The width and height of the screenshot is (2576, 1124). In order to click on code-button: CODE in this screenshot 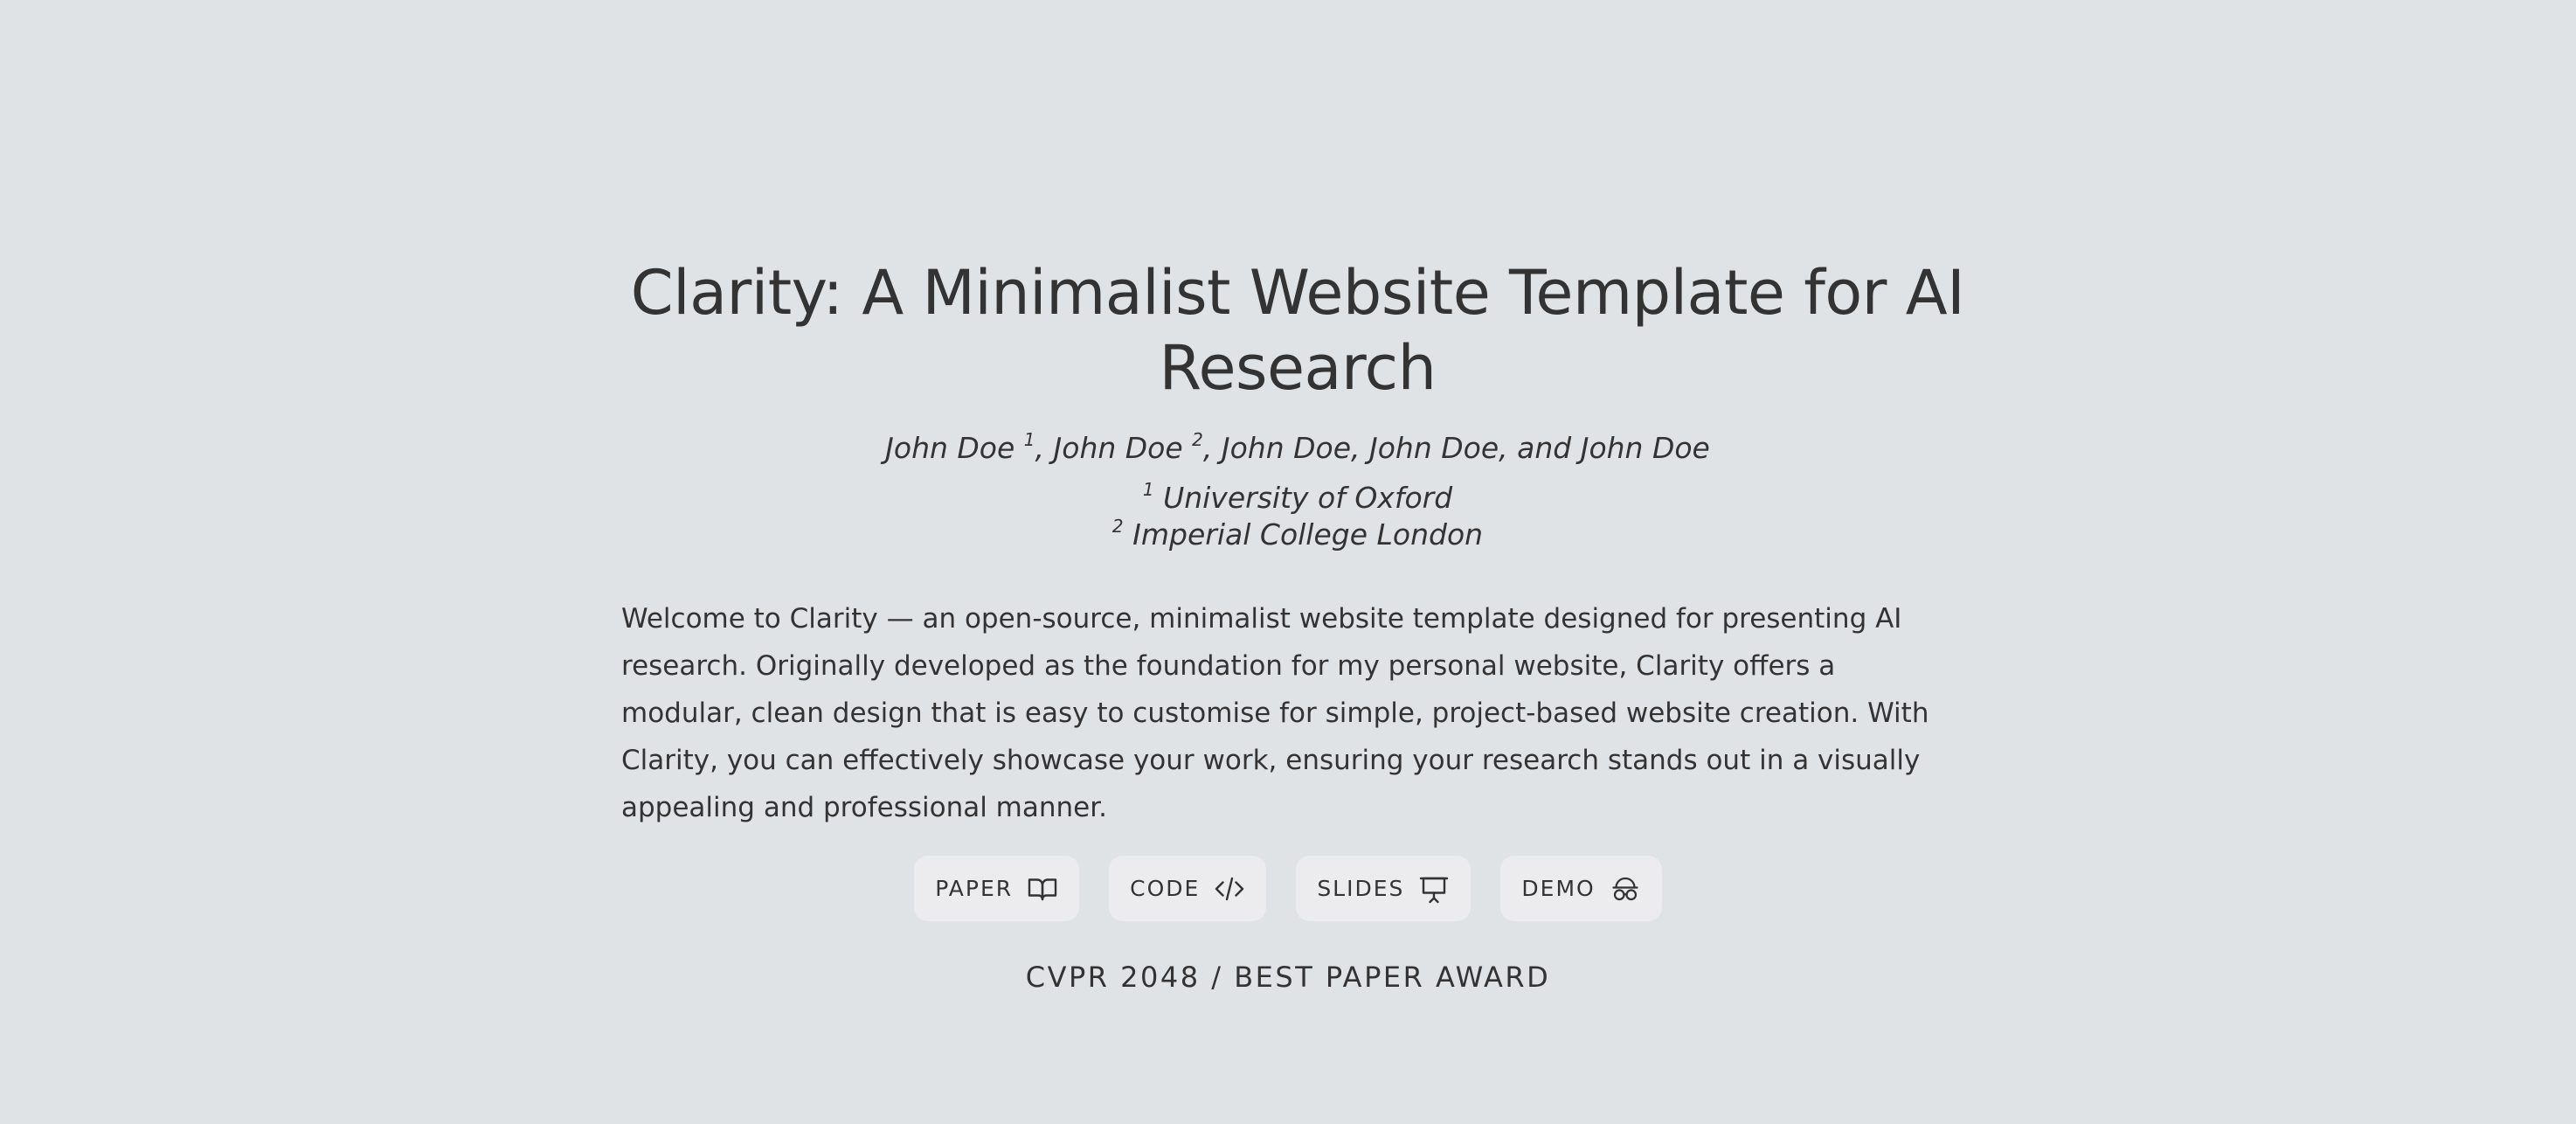, I will do `click(1188, 888)`.